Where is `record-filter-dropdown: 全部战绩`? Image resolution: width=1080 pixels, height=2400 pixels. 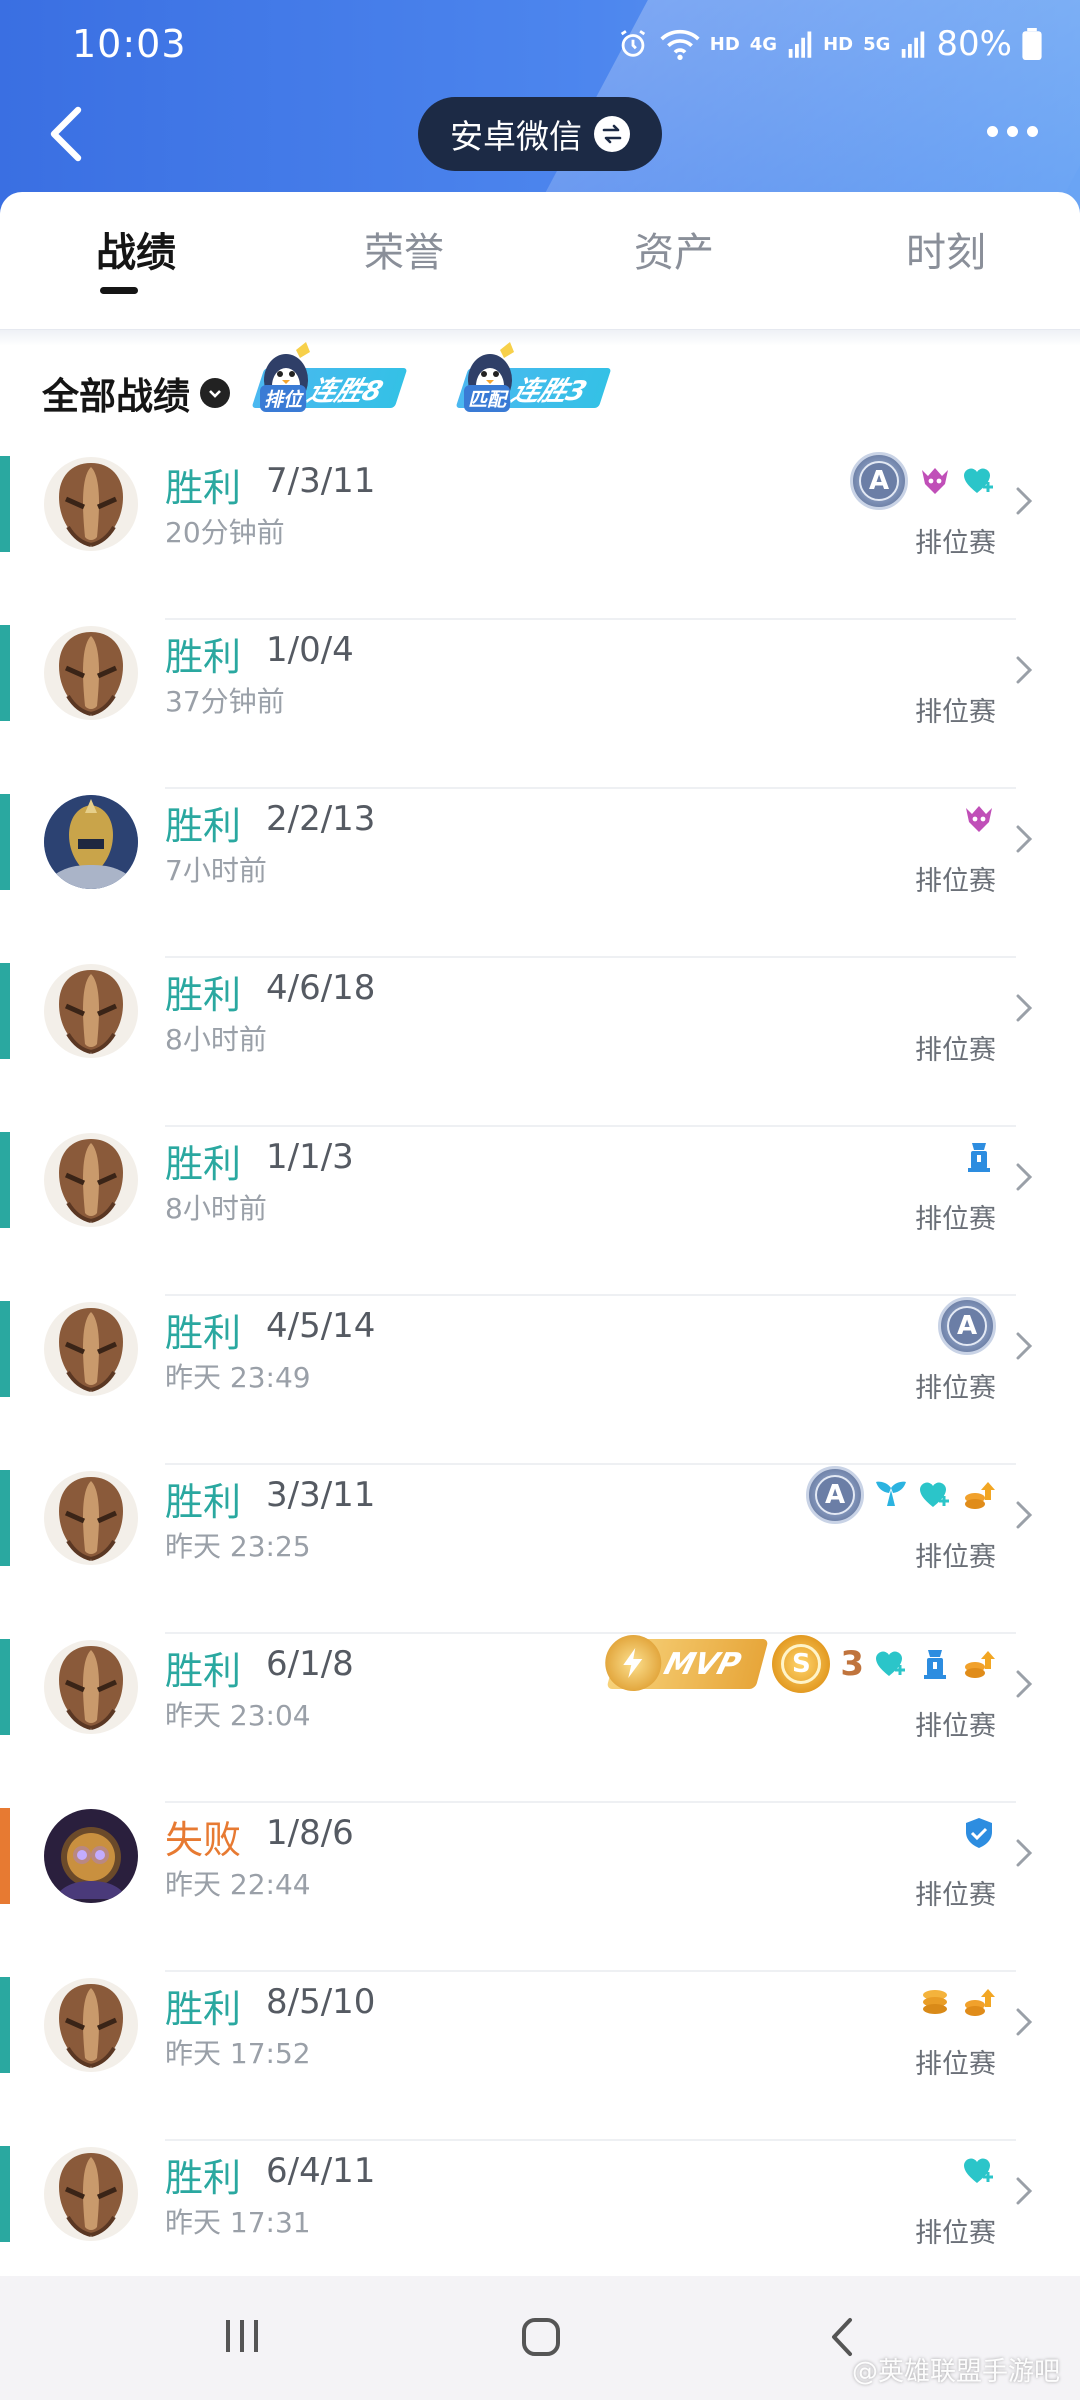 record-filter-dropdown: 全部战绩 is located at coordinates (136, 393).